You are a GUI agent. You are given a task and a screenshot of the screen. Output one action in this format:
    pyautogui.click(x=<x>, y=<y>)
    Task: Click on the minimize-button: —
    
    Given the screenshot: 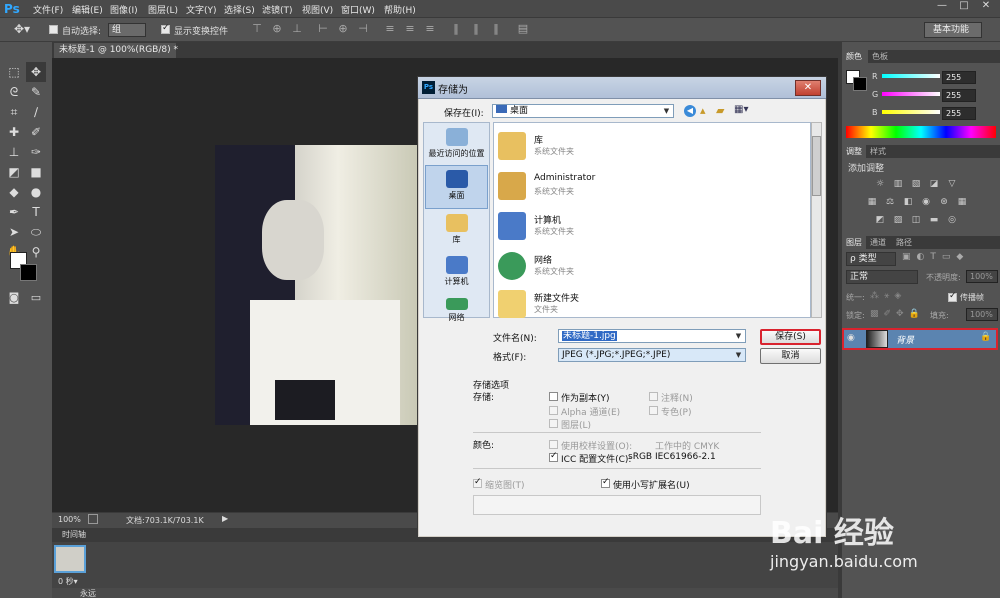 What is the action you would take?
    pyautogui.click(x=942, y=7)
    